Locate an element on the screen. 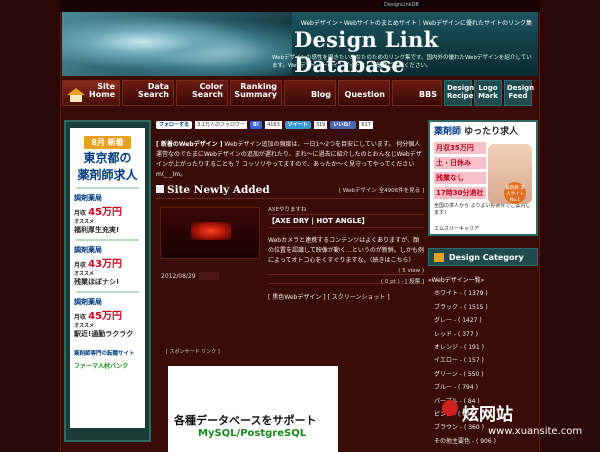 The height and width of the screenshot is (452, 600). category-item: ブルー - ( 794 ) is located at coordinates (483, 387).